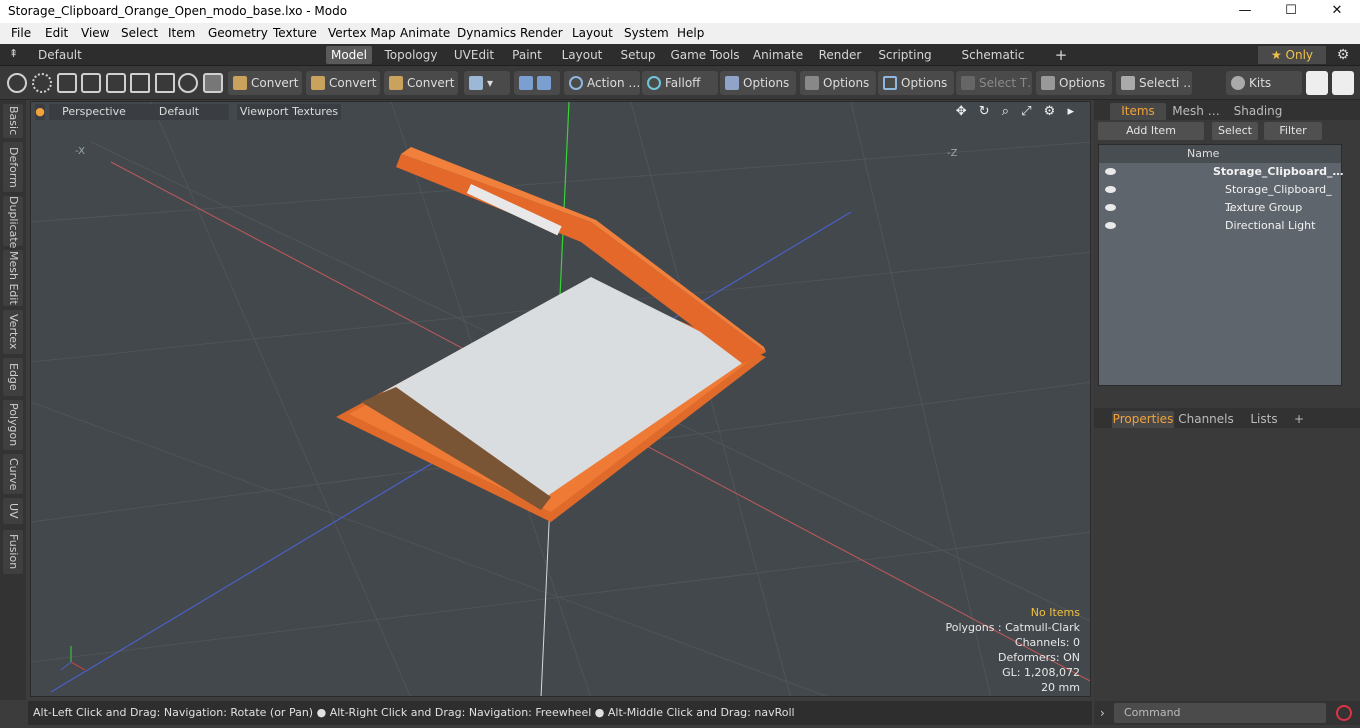  What do you see at coordinates (1264, 419) in the screenshot?
I see `tab-lists: Lists` at bounding box center [1264, 419].